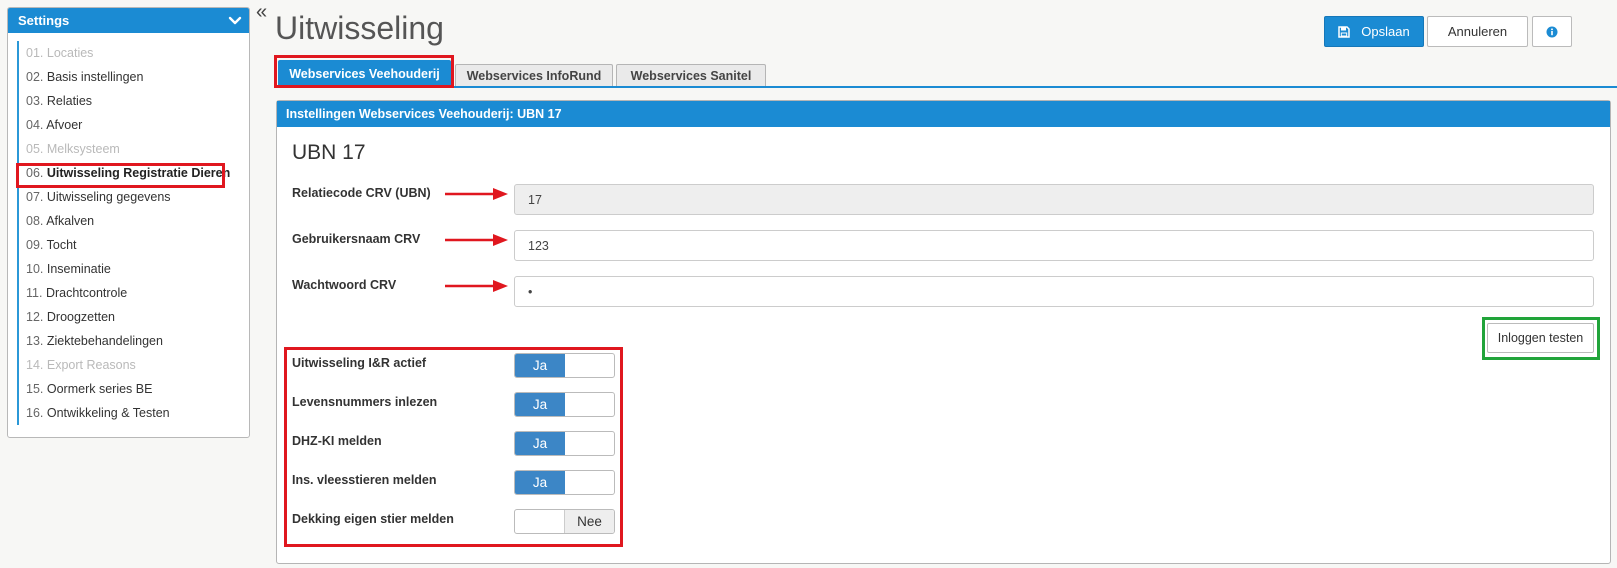 Image resolution: width=1617 pixels, height=568 pixels. I want to click on sidebar-header: Settings, so click(128, 20).